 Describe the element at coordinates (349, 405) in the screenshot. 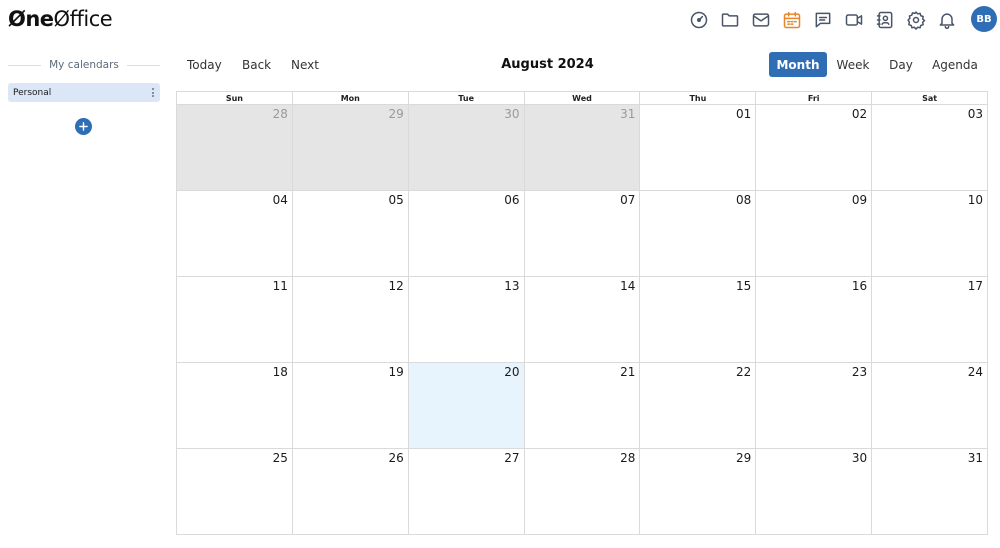

I see `day-cell: 19` at that location.